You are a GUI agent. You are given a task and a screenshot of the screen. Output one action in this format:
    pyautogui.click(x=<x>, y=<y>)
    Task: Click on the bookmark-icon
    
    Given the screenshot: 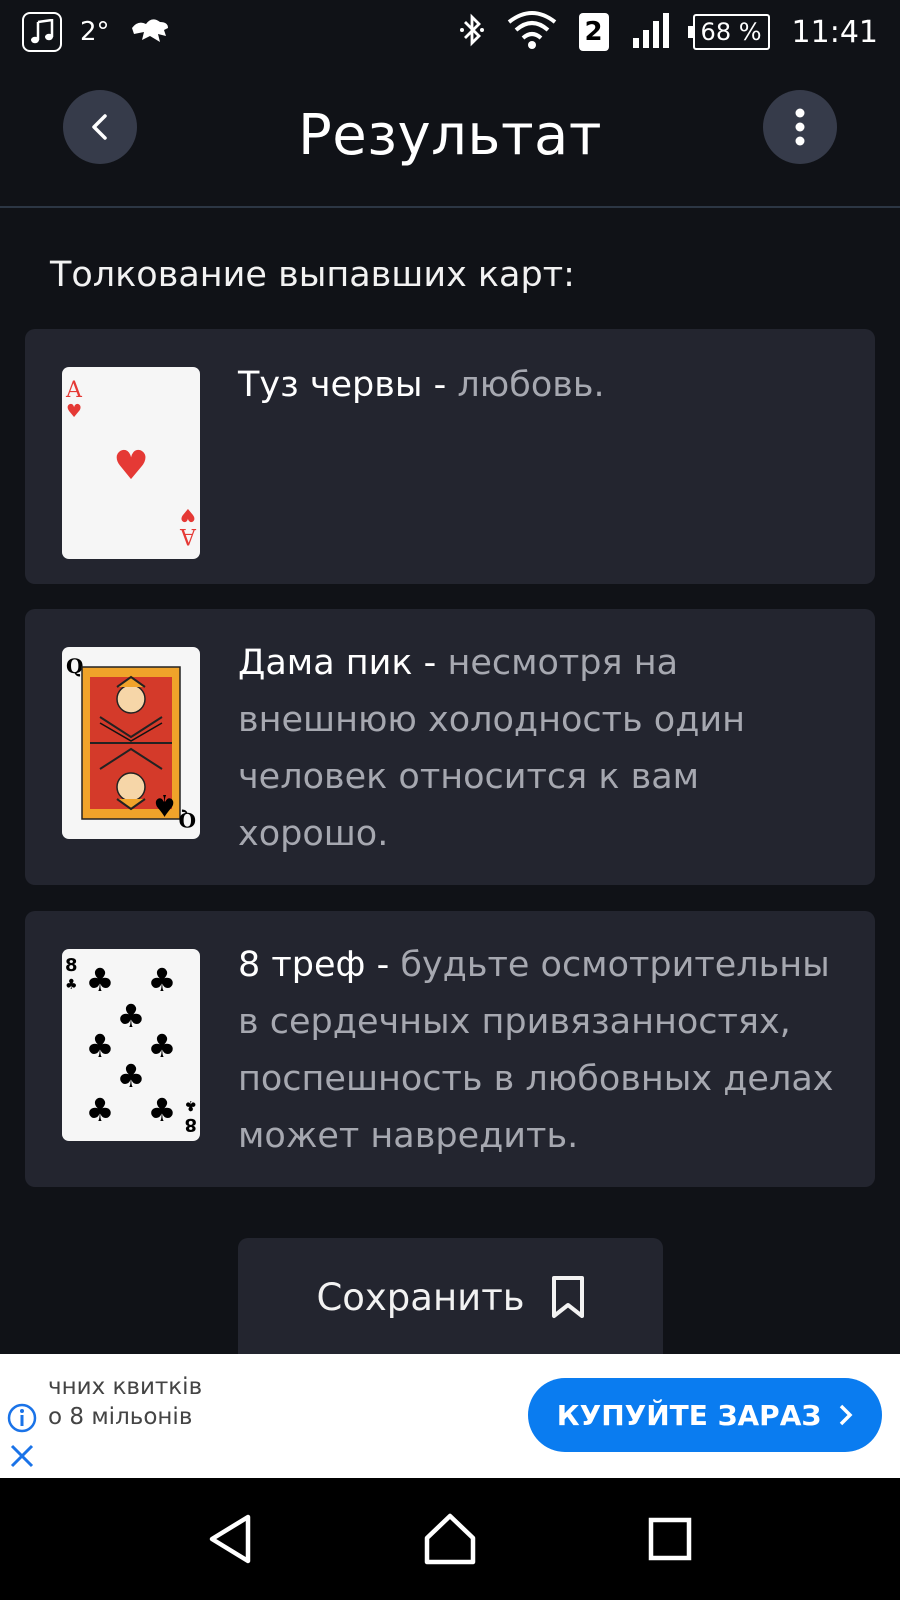 What is the action you would take?
    pyautogui.click(x=567, y=1297)
    